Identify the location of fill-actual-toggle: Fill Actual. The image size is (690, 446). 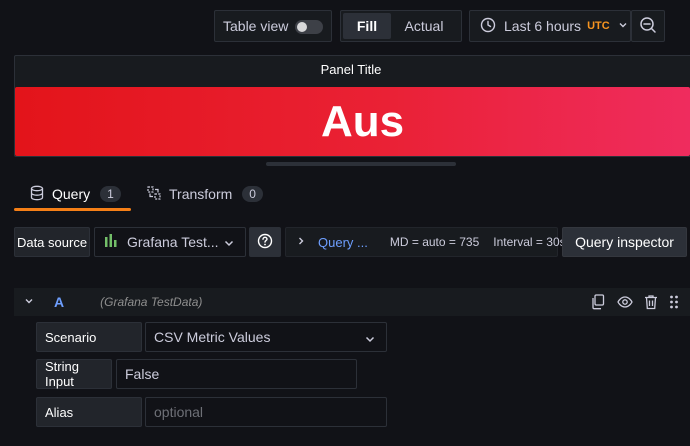
(401, 26).